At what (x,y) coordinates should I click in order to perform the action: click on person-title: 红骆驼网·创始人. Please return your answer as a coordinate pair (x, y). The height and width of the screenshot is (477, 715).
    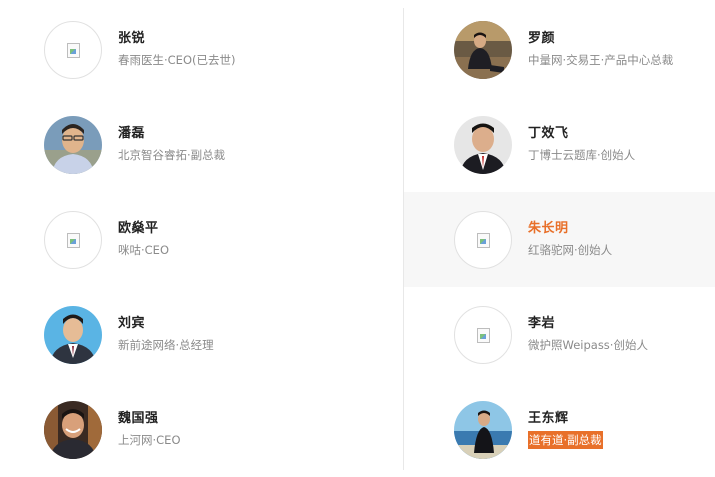
    Looking at the image, I should click on (570, 250).